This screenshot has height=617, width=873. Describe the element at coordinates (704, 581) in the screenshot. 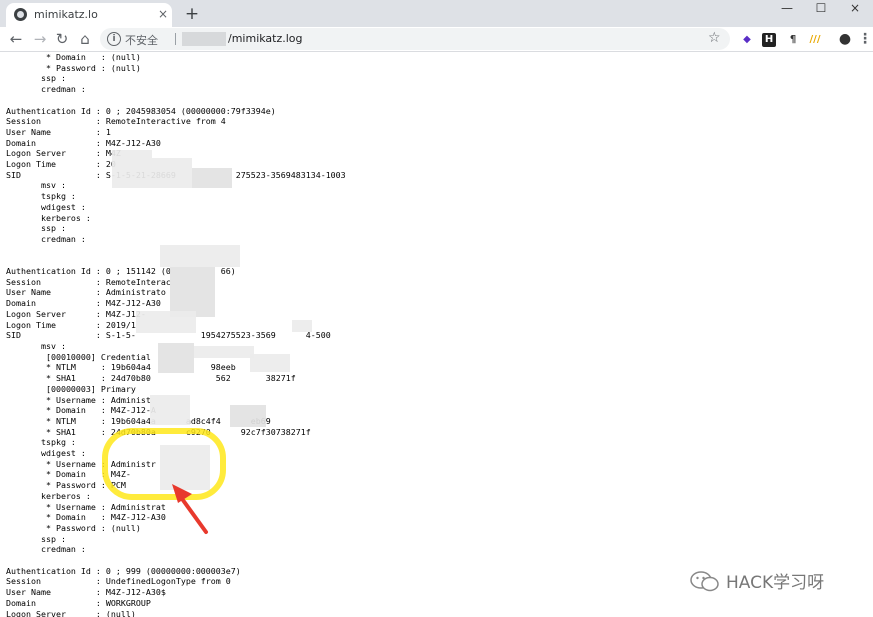

I see `wechat-icon` at that location.